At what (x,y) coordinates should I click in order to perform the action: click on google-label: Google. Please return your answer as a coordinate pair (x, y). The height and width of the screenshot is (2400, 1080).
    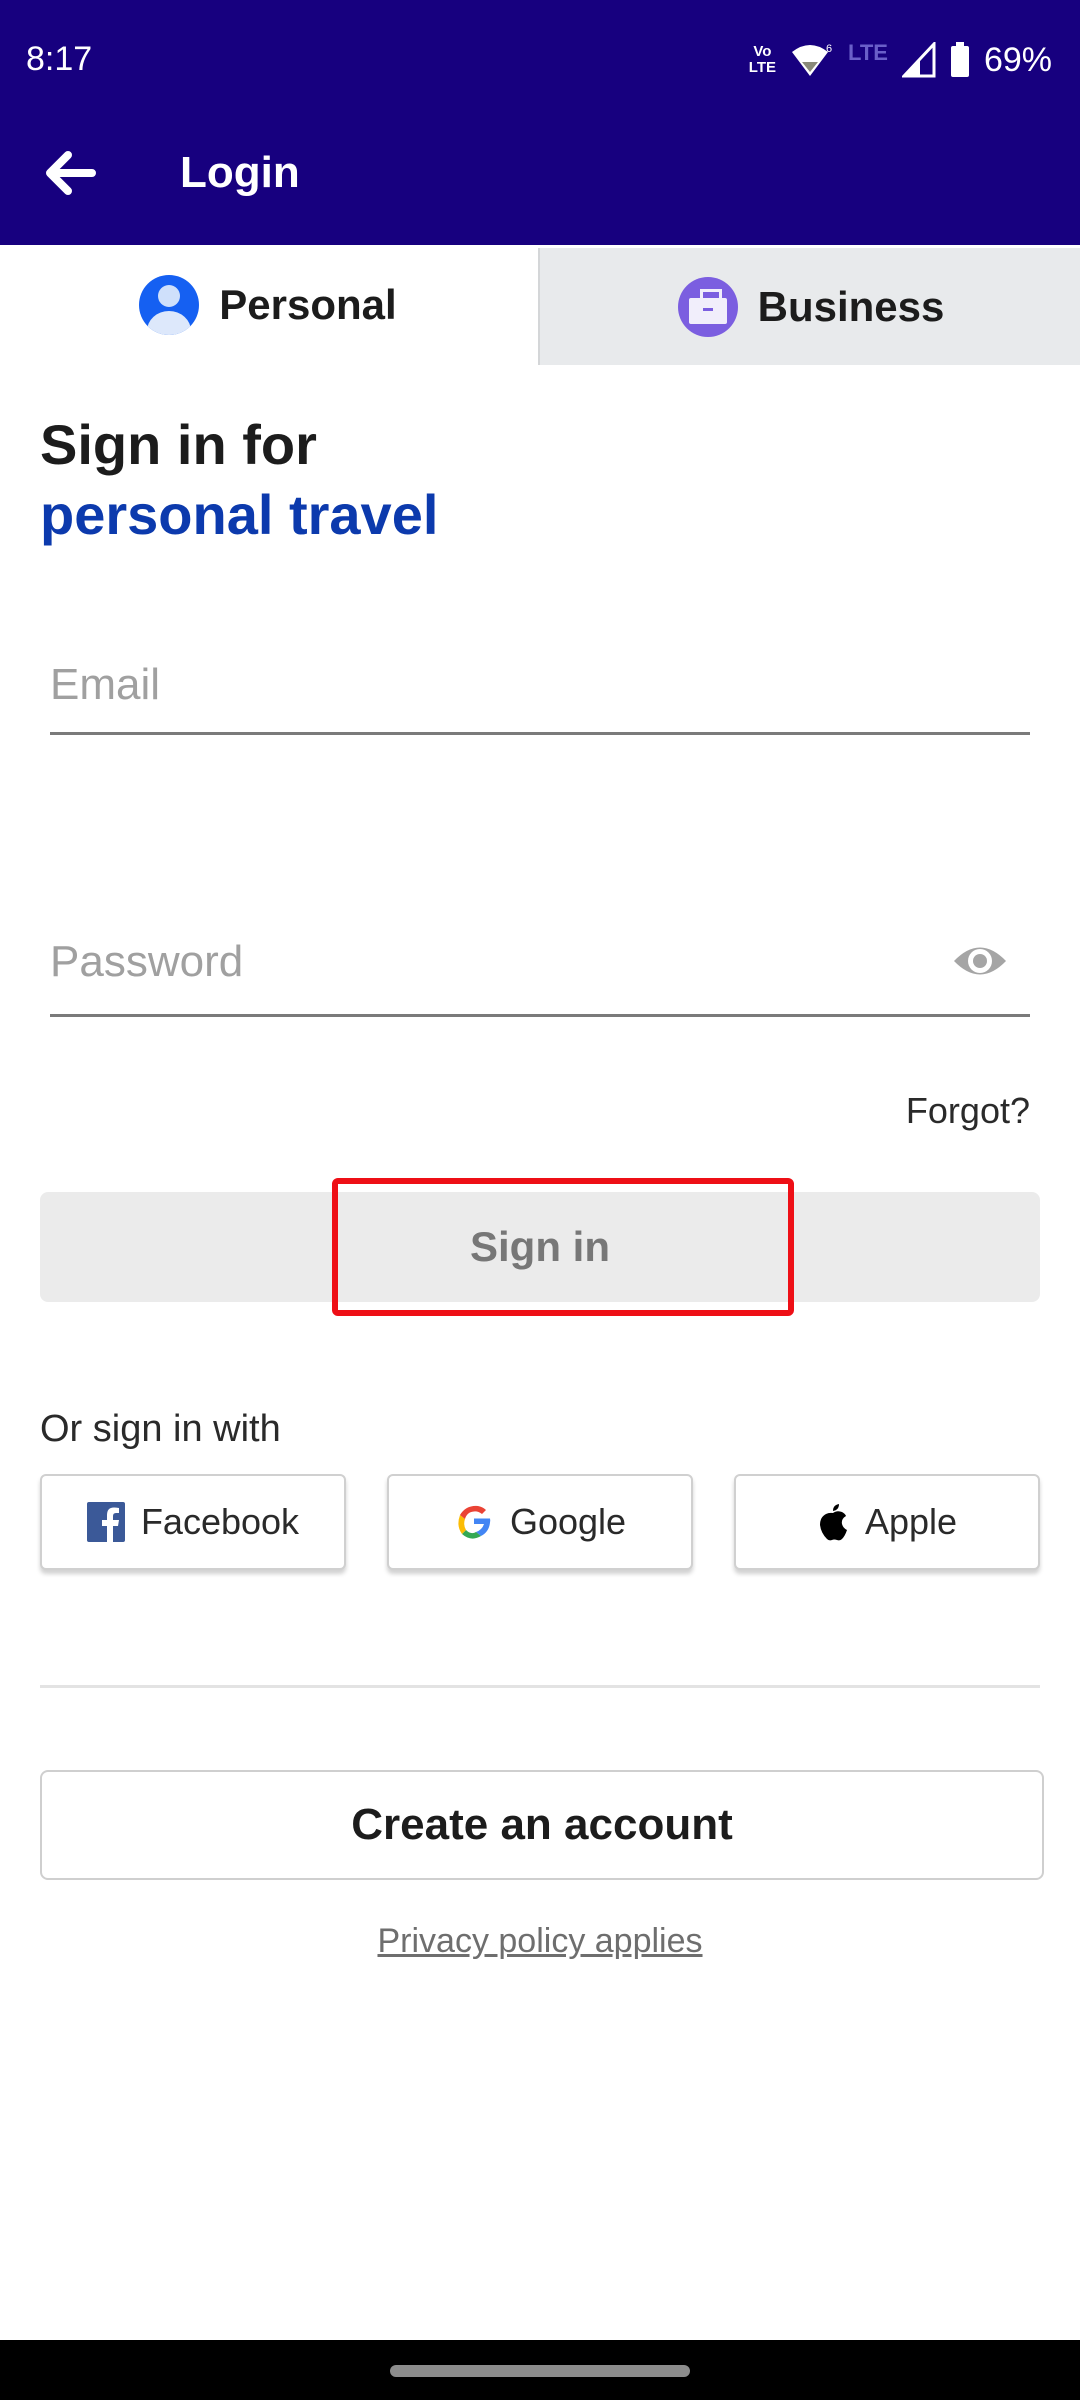
    Looking at the image, I should click on (568, 1521).